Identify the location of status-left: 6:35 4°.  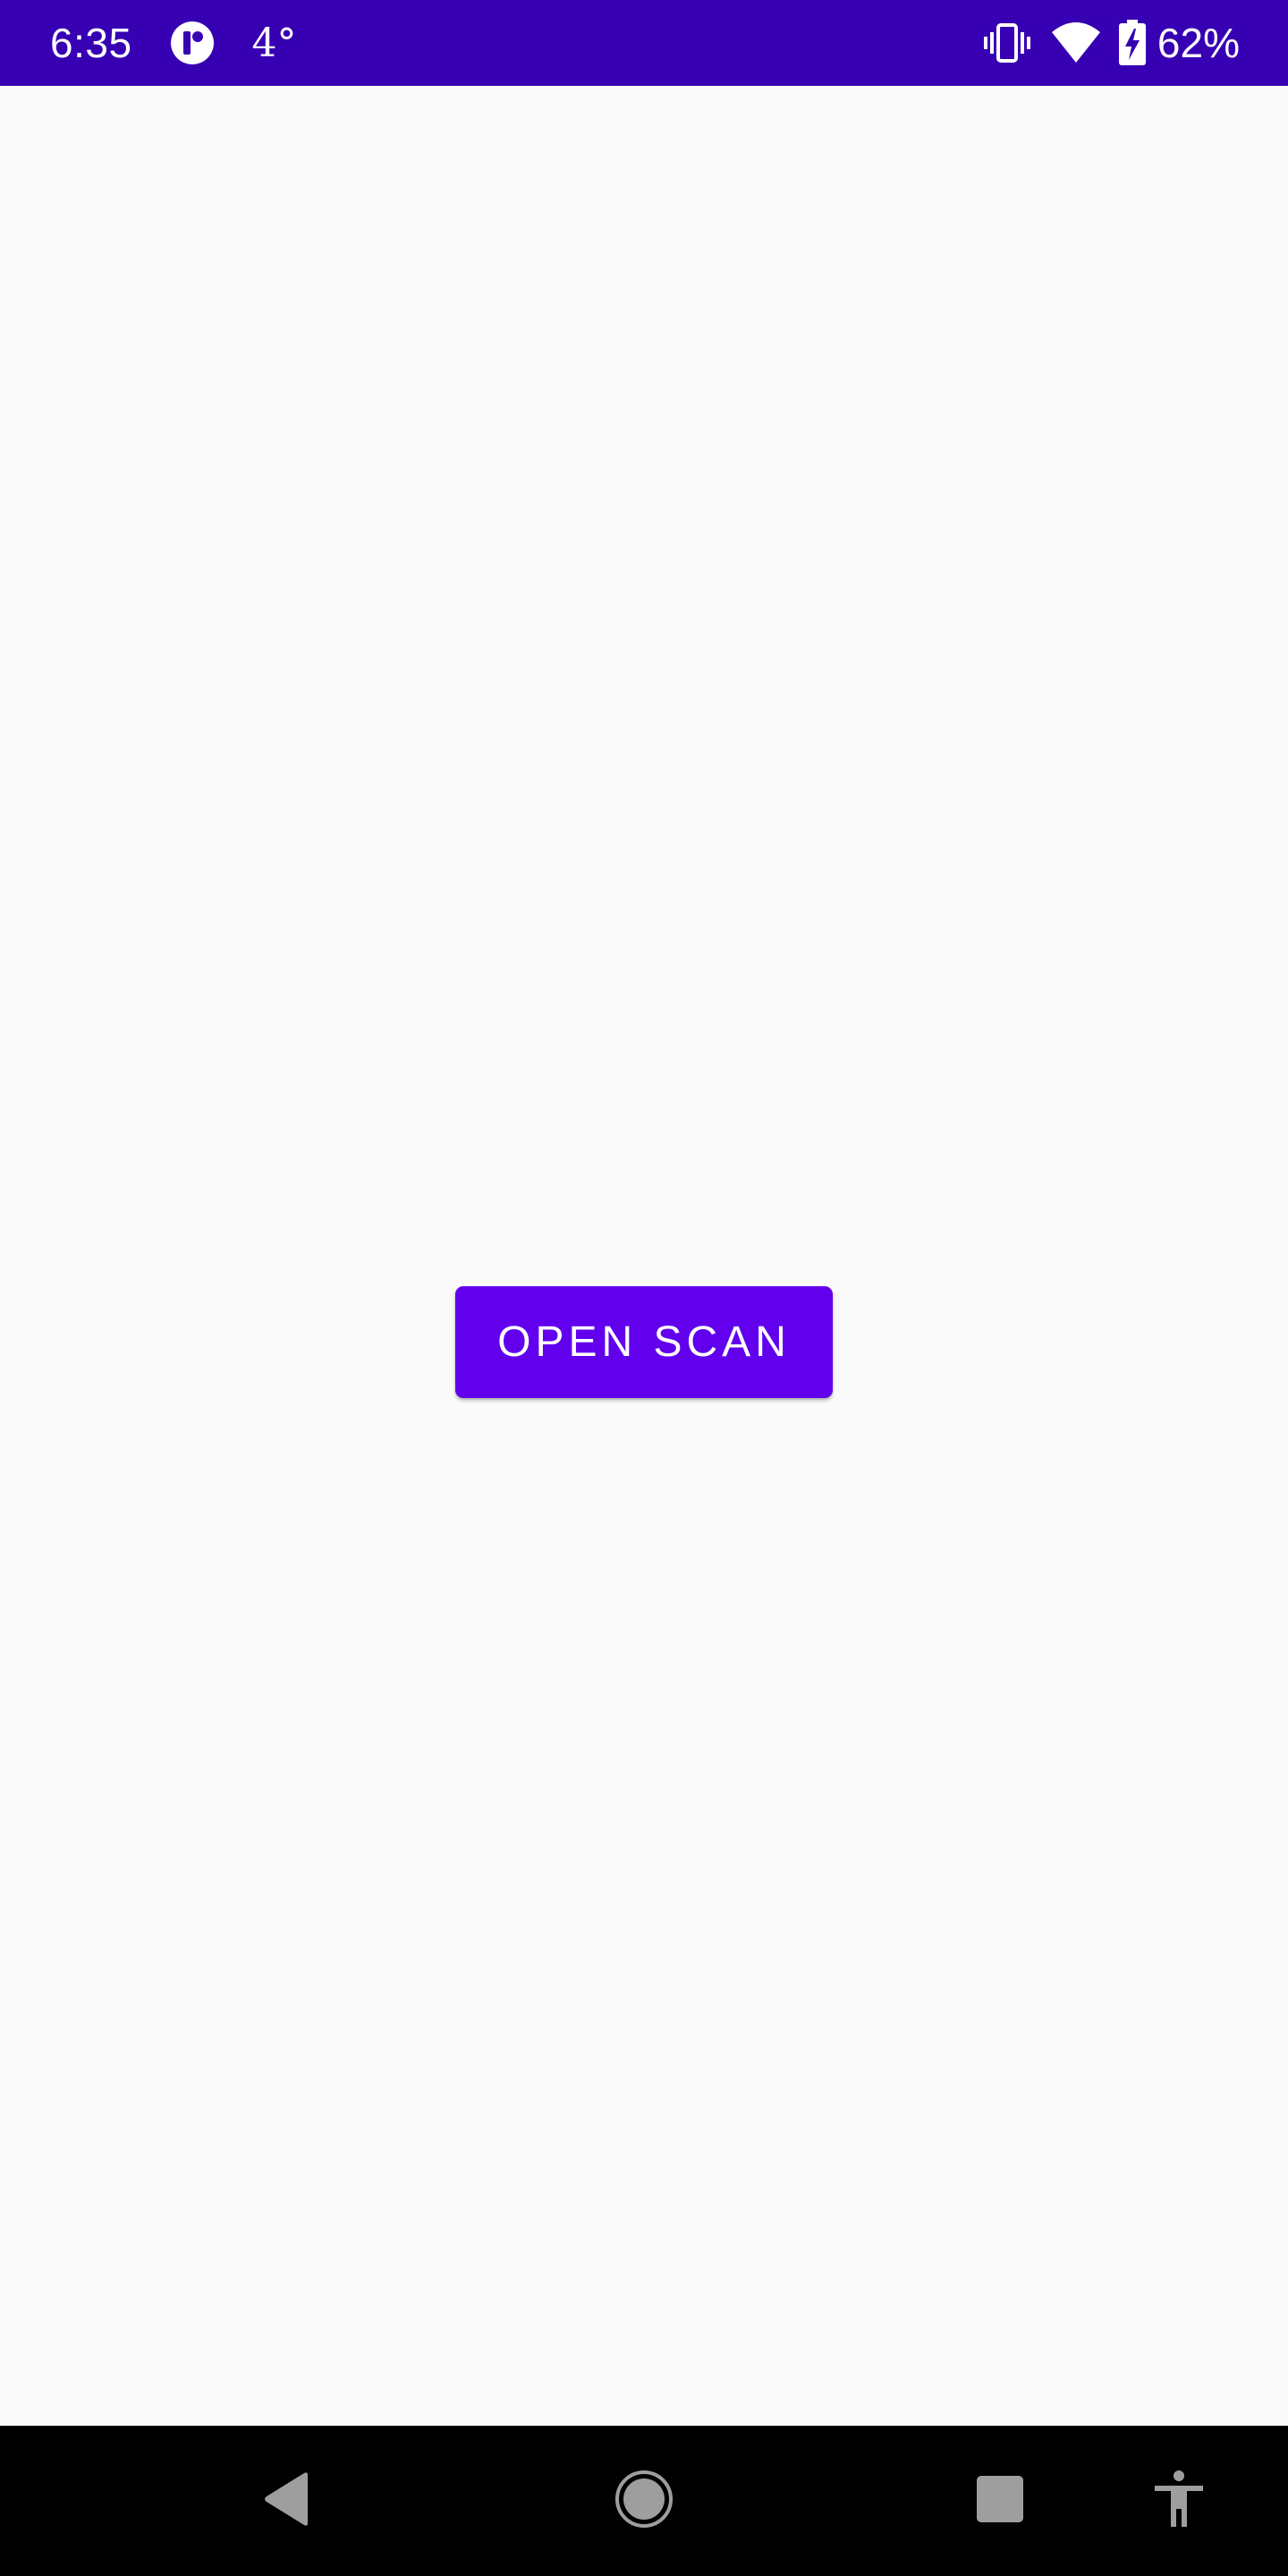
(173, 43).